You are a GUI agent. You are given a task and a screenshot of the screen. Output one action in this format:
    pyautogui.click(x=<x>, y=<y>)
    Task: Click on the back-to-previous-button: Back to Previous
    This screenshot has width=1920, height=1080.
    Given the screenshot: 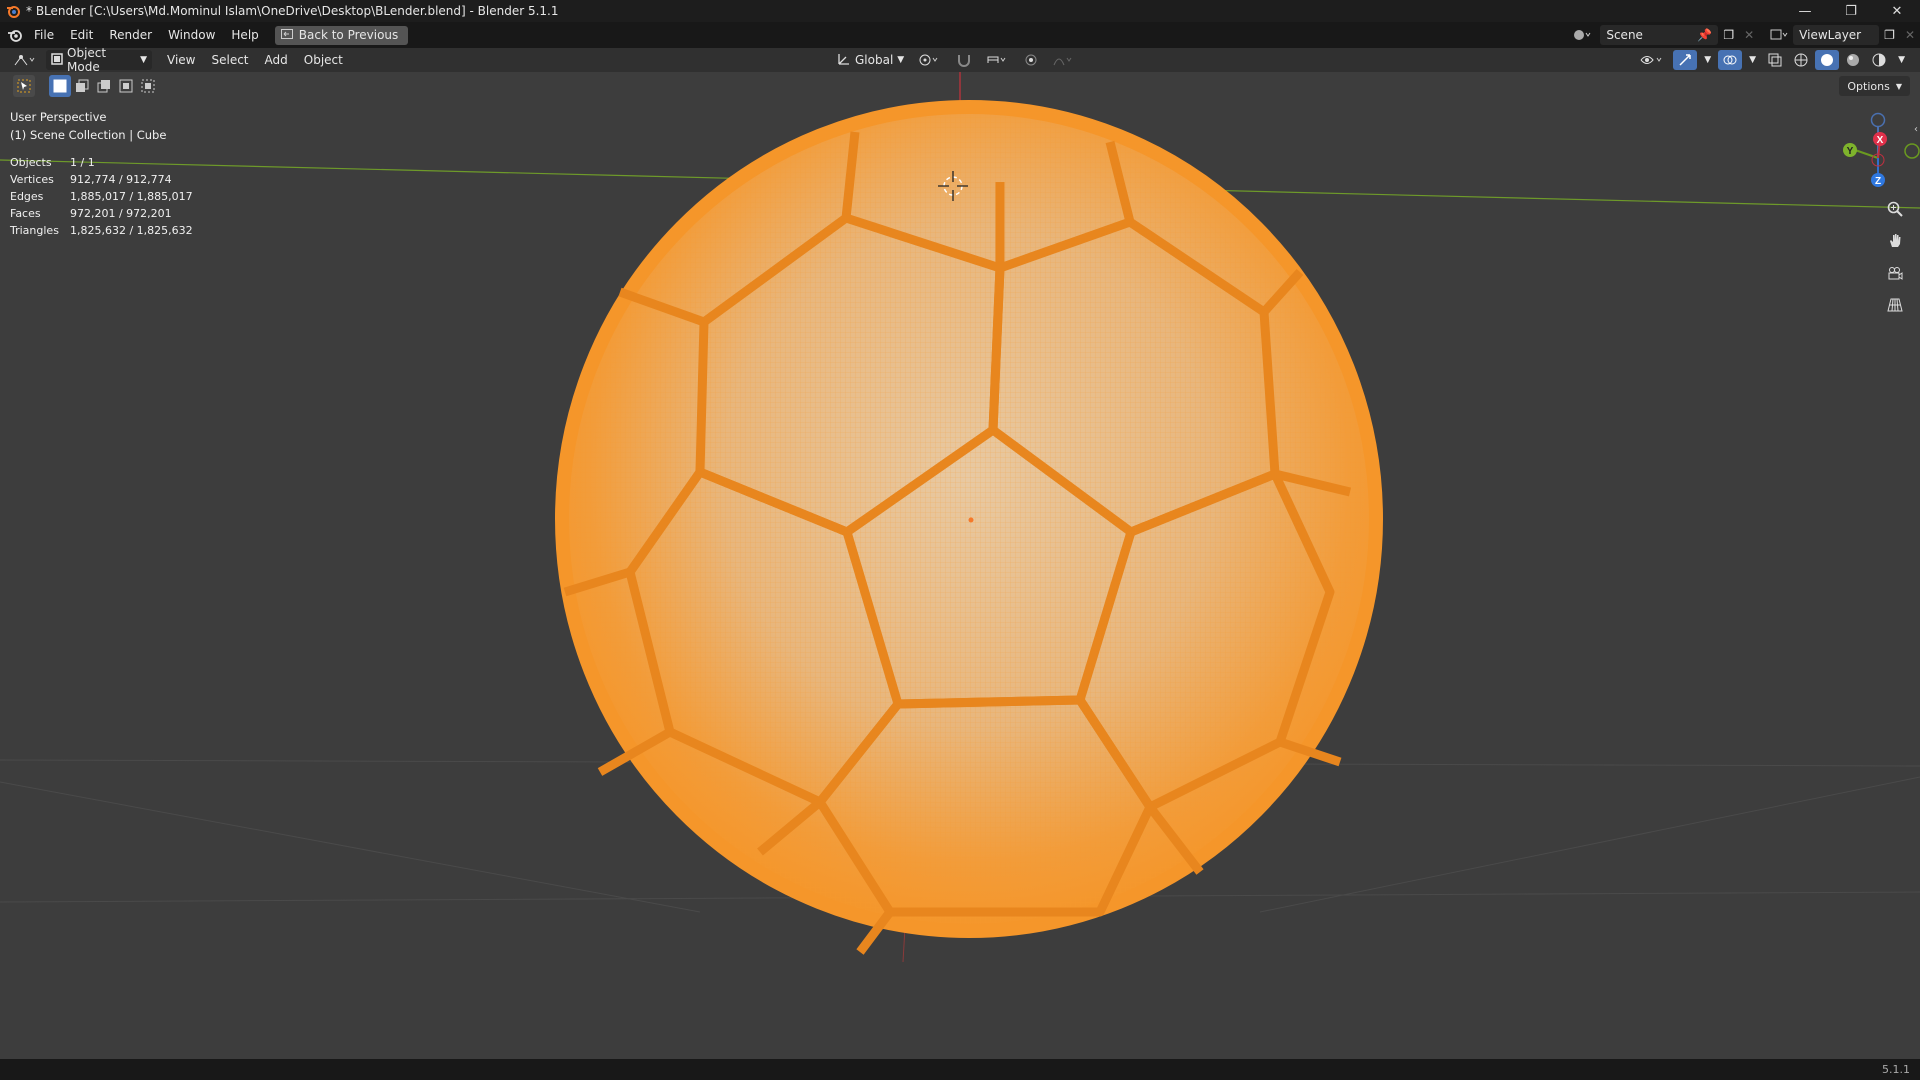 What is the action you would take?
    pyautogui.click(x=341, y=35)
    